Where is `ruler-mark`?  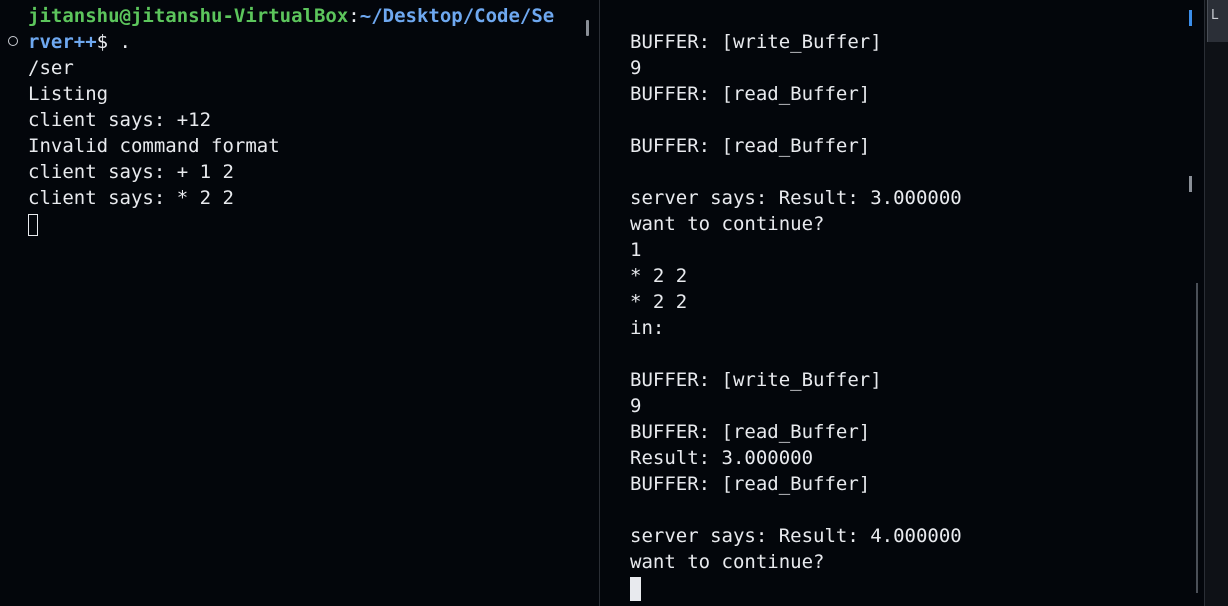 ruler-mark is located at coordinates (1190, 184).